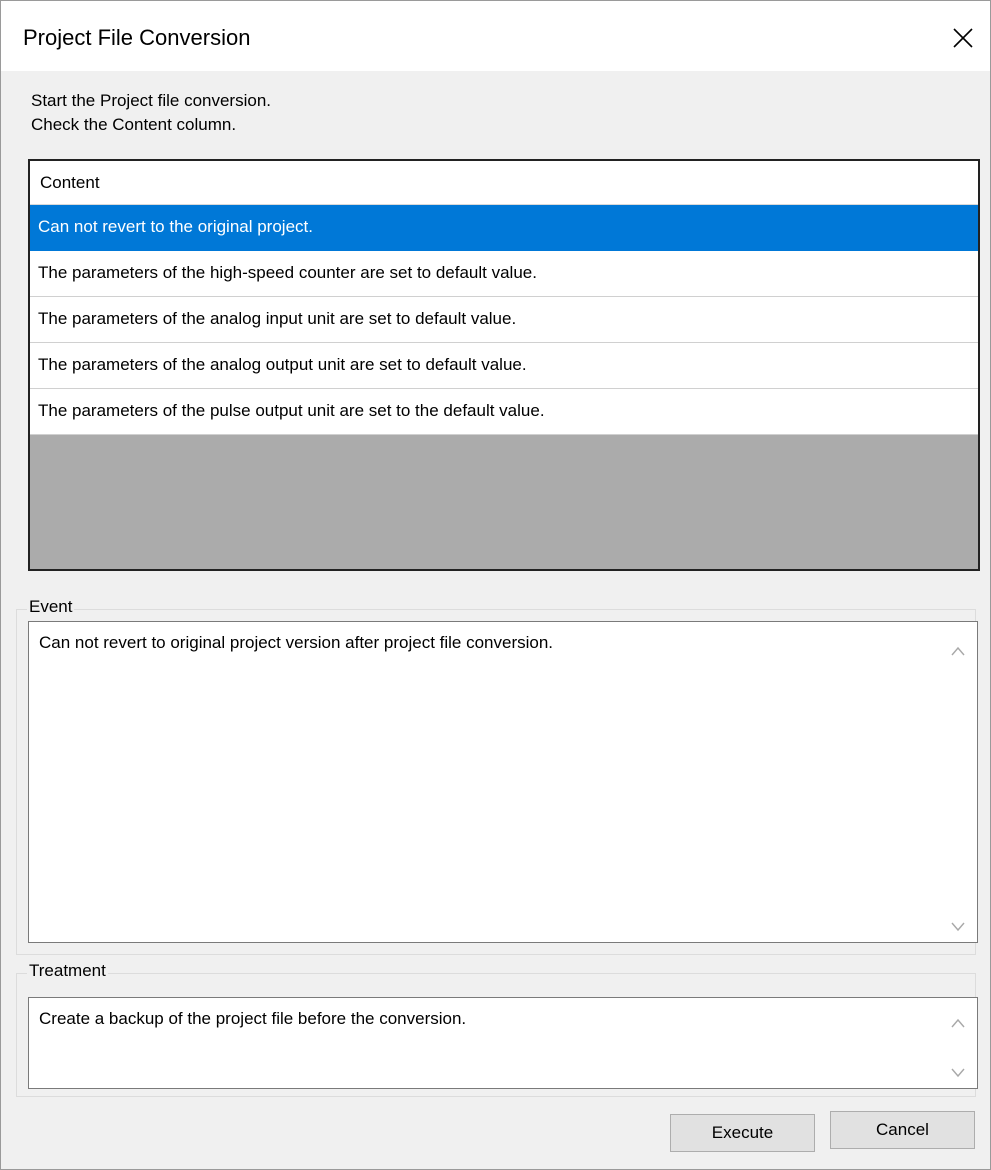  What do you see at coordinates (51, 607) in the screenshot?
I see `event-label: Event` at bounding box center [51, 607].